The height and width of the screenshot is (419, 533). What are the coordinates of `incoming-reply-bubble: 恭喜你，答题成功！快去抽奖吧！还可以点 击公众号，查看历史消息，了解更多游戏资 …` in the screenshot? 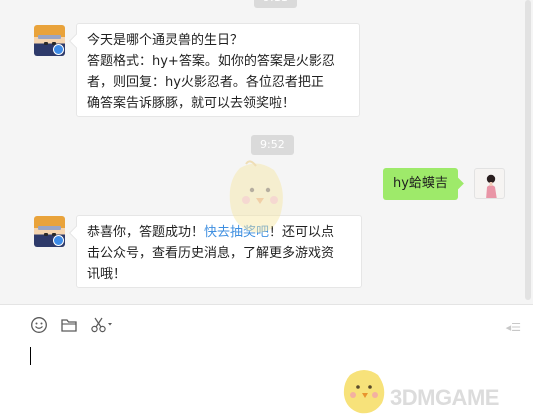 It's located at (219, 251).